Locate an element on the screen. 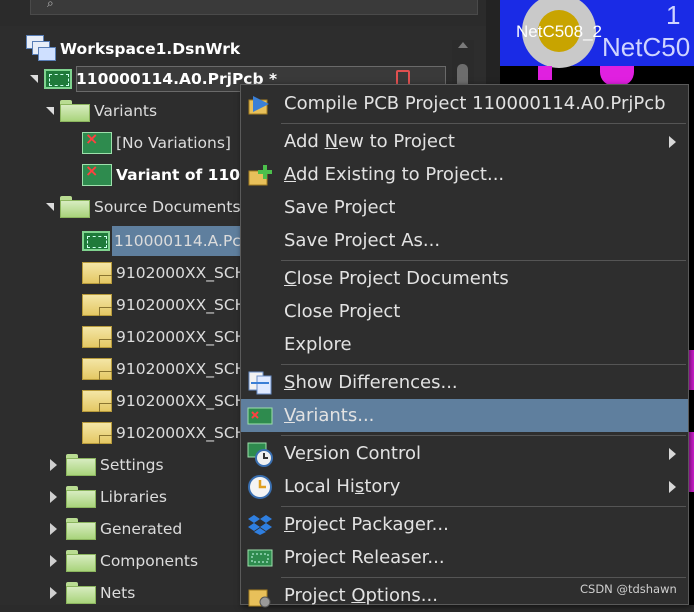  pcb-document-item: 110000114.A.Pcb is located at coordinates (166, 241).